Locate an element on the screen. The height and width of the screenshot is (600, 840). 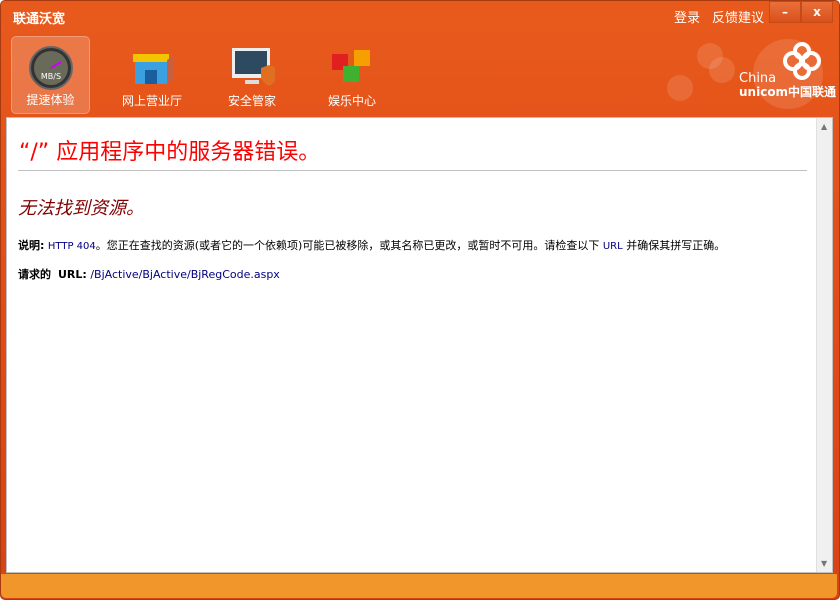
vertical-scrollbar: ▲ ▼ is located at coordinates (824, 345).